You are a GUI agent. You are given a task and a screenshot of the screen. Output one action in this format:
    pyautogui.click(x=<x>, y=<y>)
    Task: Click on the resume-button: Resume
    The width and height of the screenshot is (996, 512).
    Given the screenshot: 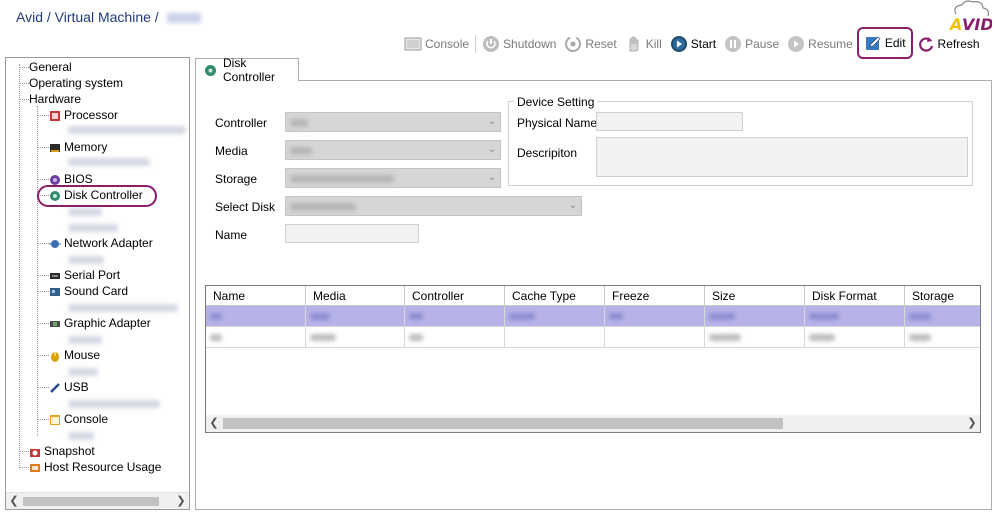 What is the action you would take?
    pyautogui.click(x=820, y=44)
    